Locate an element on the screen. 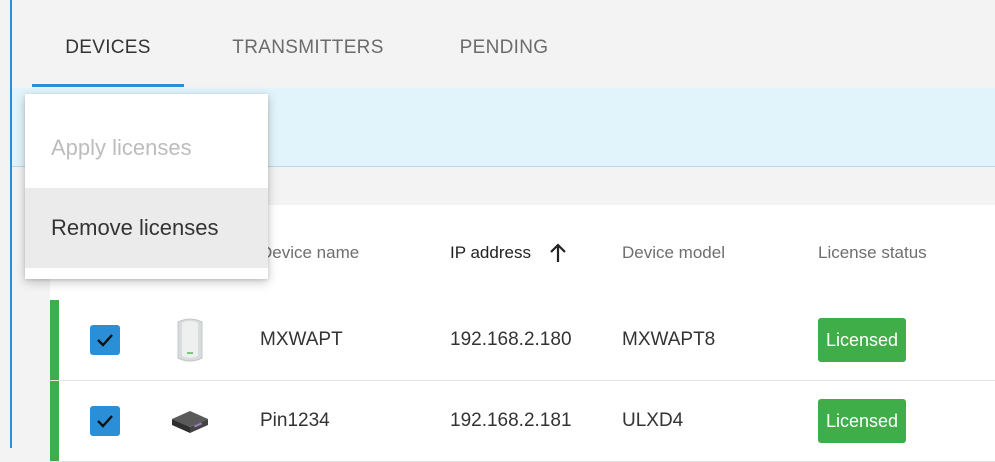 The height and width of the screenshot is (462, 995). ip-address: 192.168.2.180 is located at coordinates (511, 339).